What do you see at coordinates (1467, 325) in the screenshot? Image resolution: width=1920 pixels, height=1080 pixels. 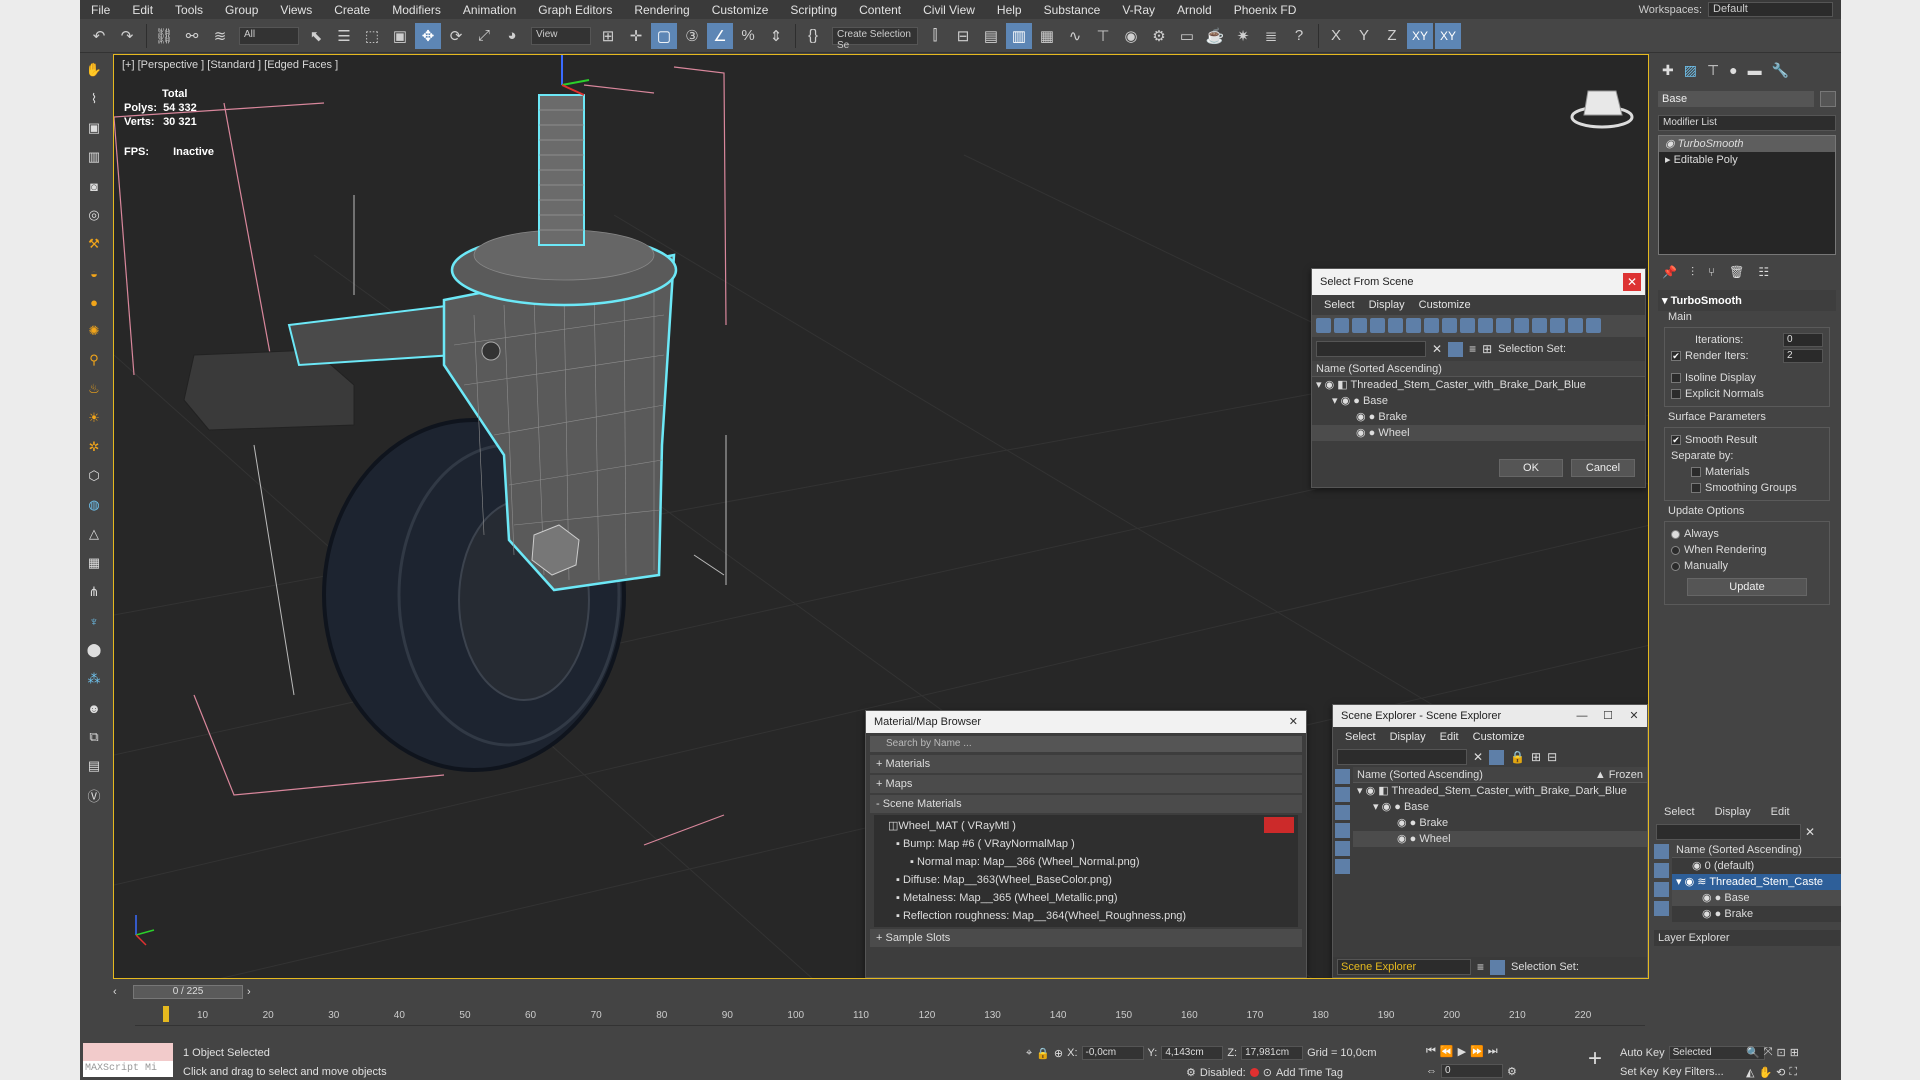 I see `filter-bones-icon` at bounding box center [1467, 325].